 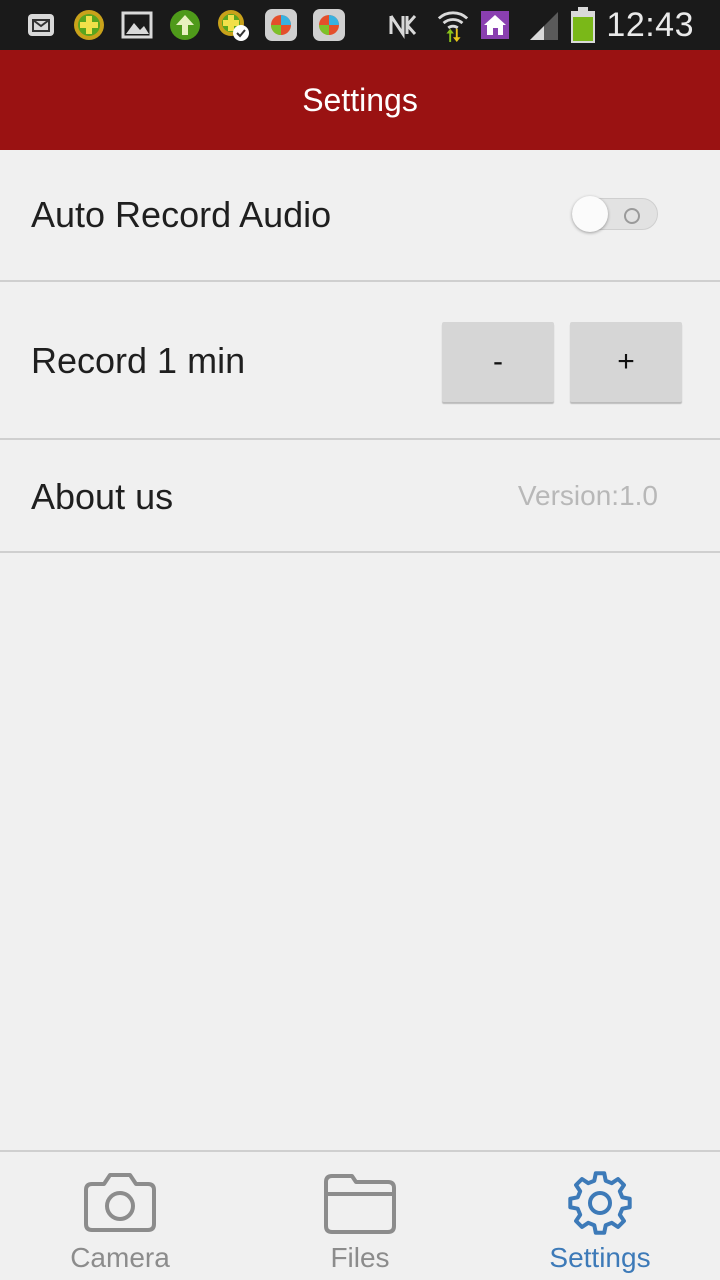 I want to click on auto-record-toggle, so click(x=616, y=214).